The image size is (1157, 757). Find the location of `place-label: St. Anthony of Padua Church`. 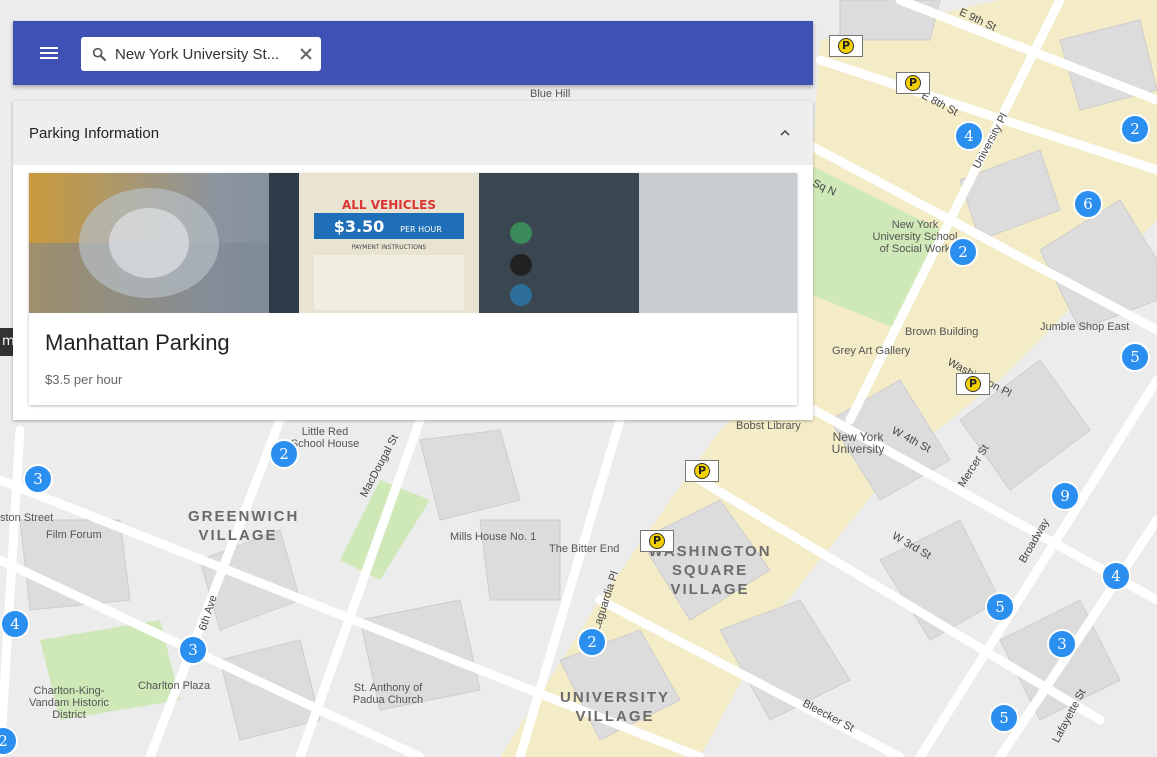

place-label: St. Anthony of Padua Church is located at coordinates (388, 694).